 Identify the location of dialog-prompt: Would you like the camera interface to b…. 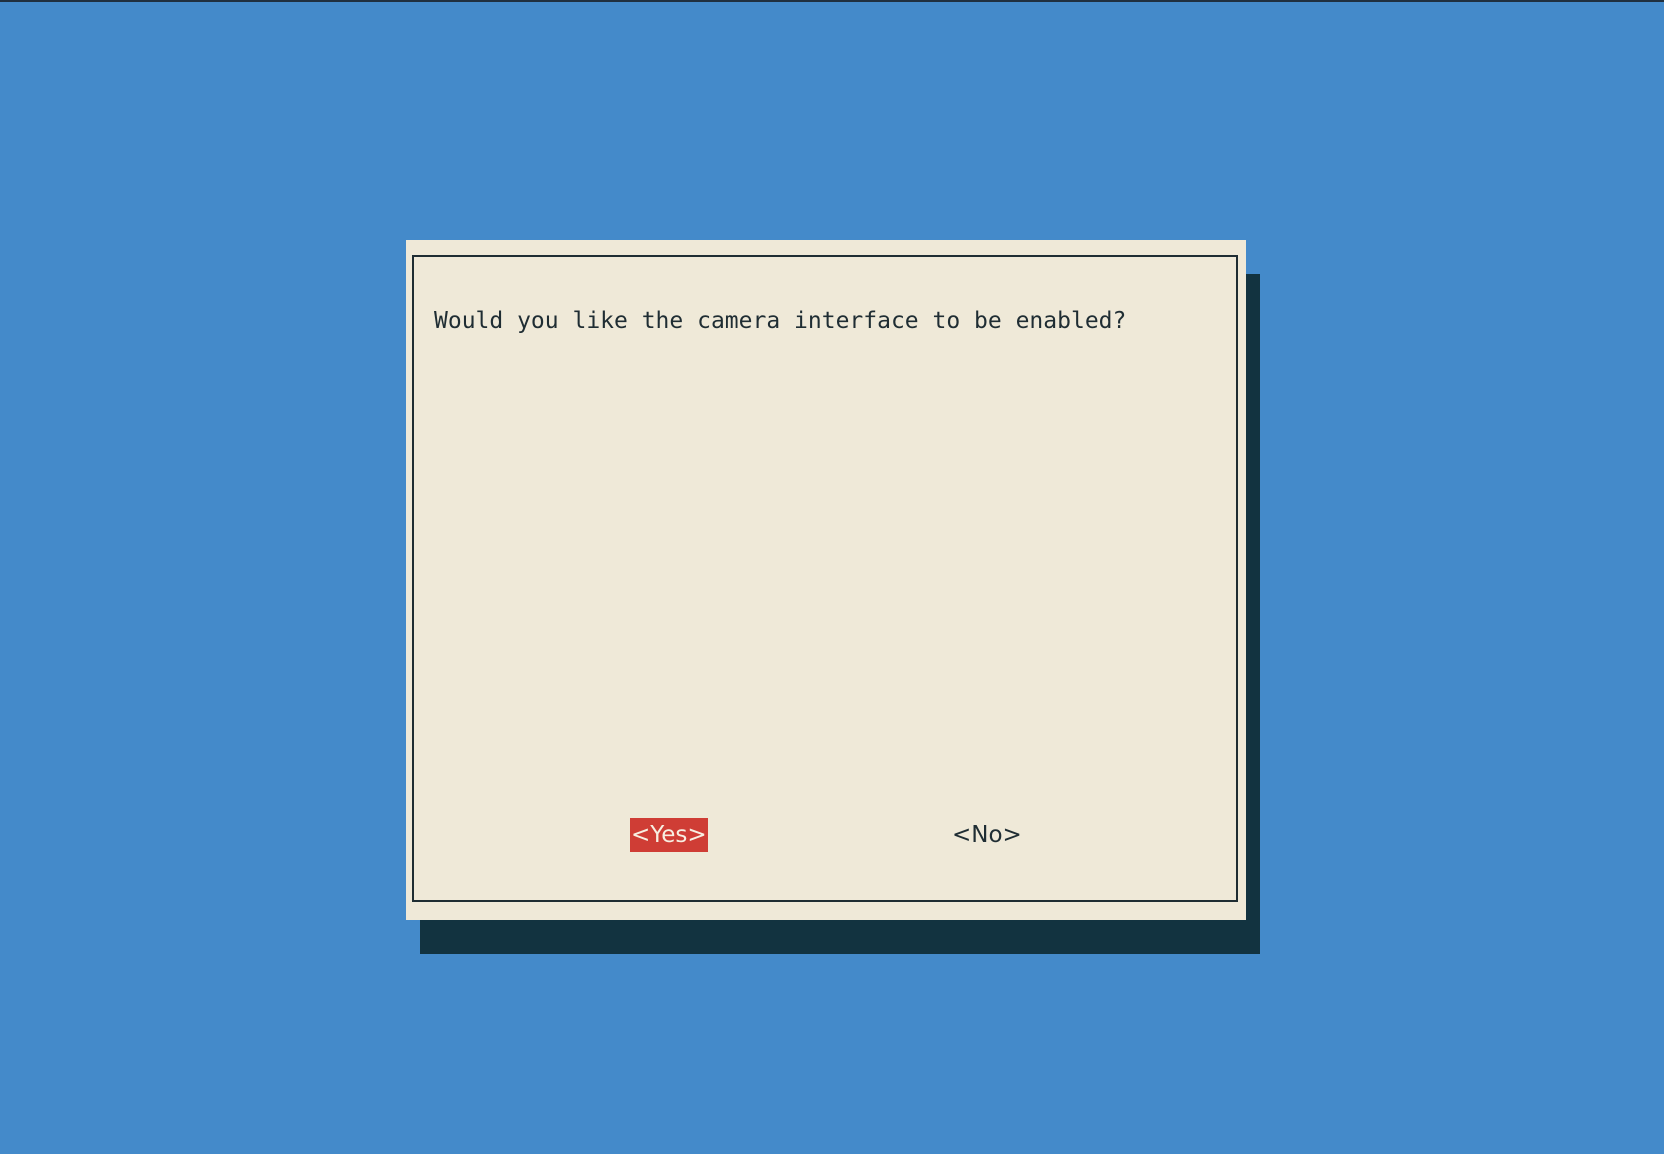
(780, 321).